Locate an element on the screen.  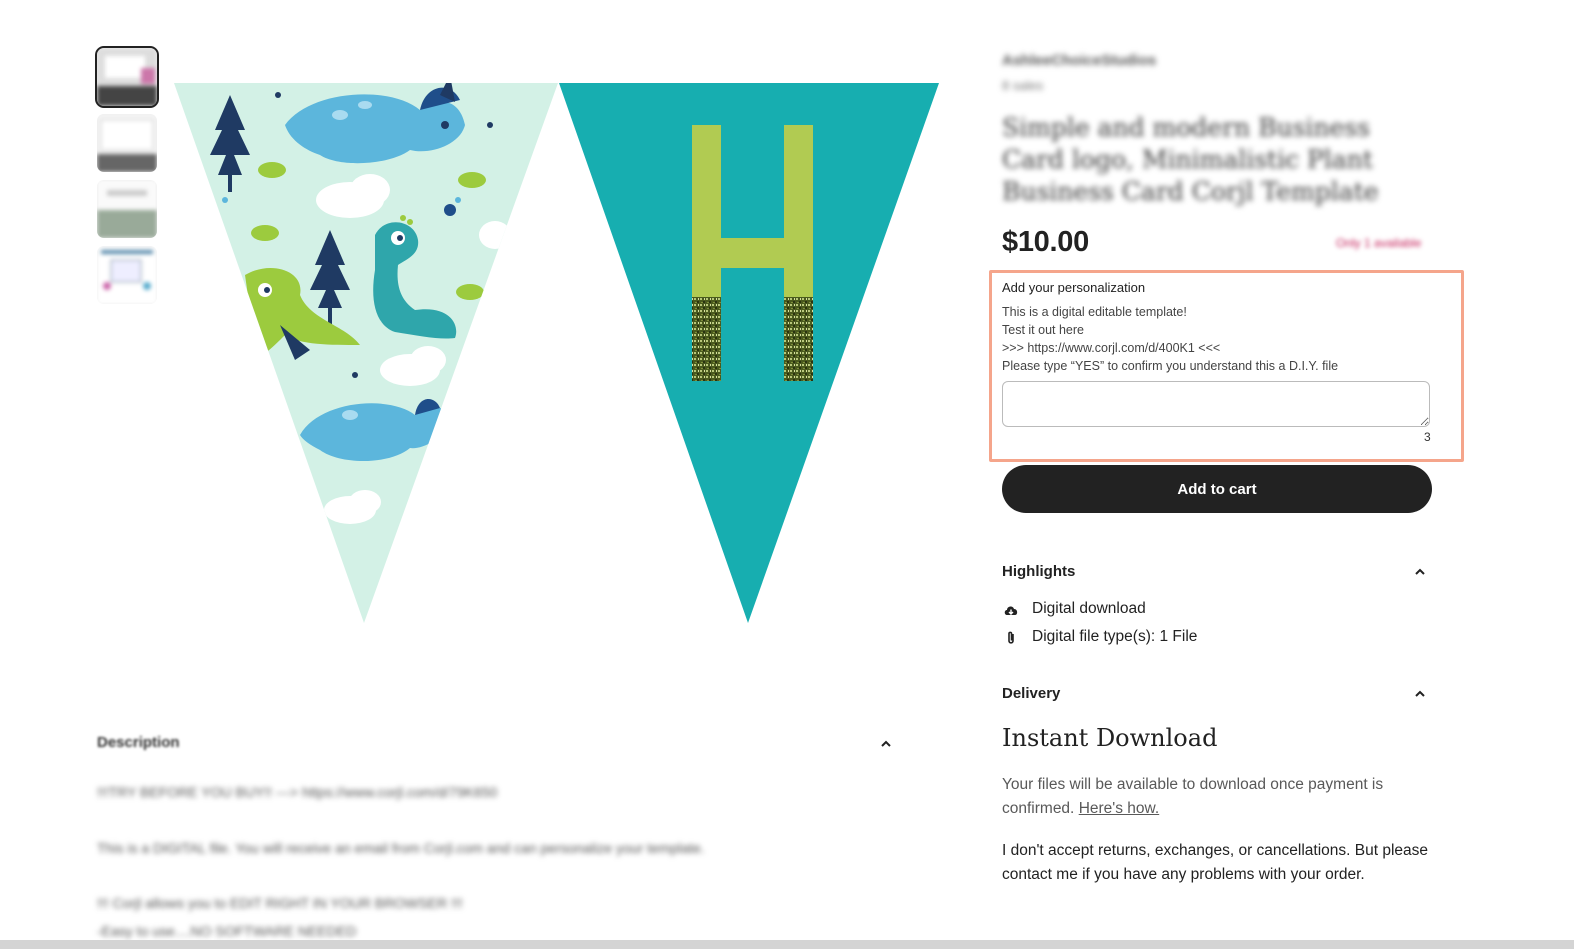
thumbnail-3-image is located at coordinates (127, 209).